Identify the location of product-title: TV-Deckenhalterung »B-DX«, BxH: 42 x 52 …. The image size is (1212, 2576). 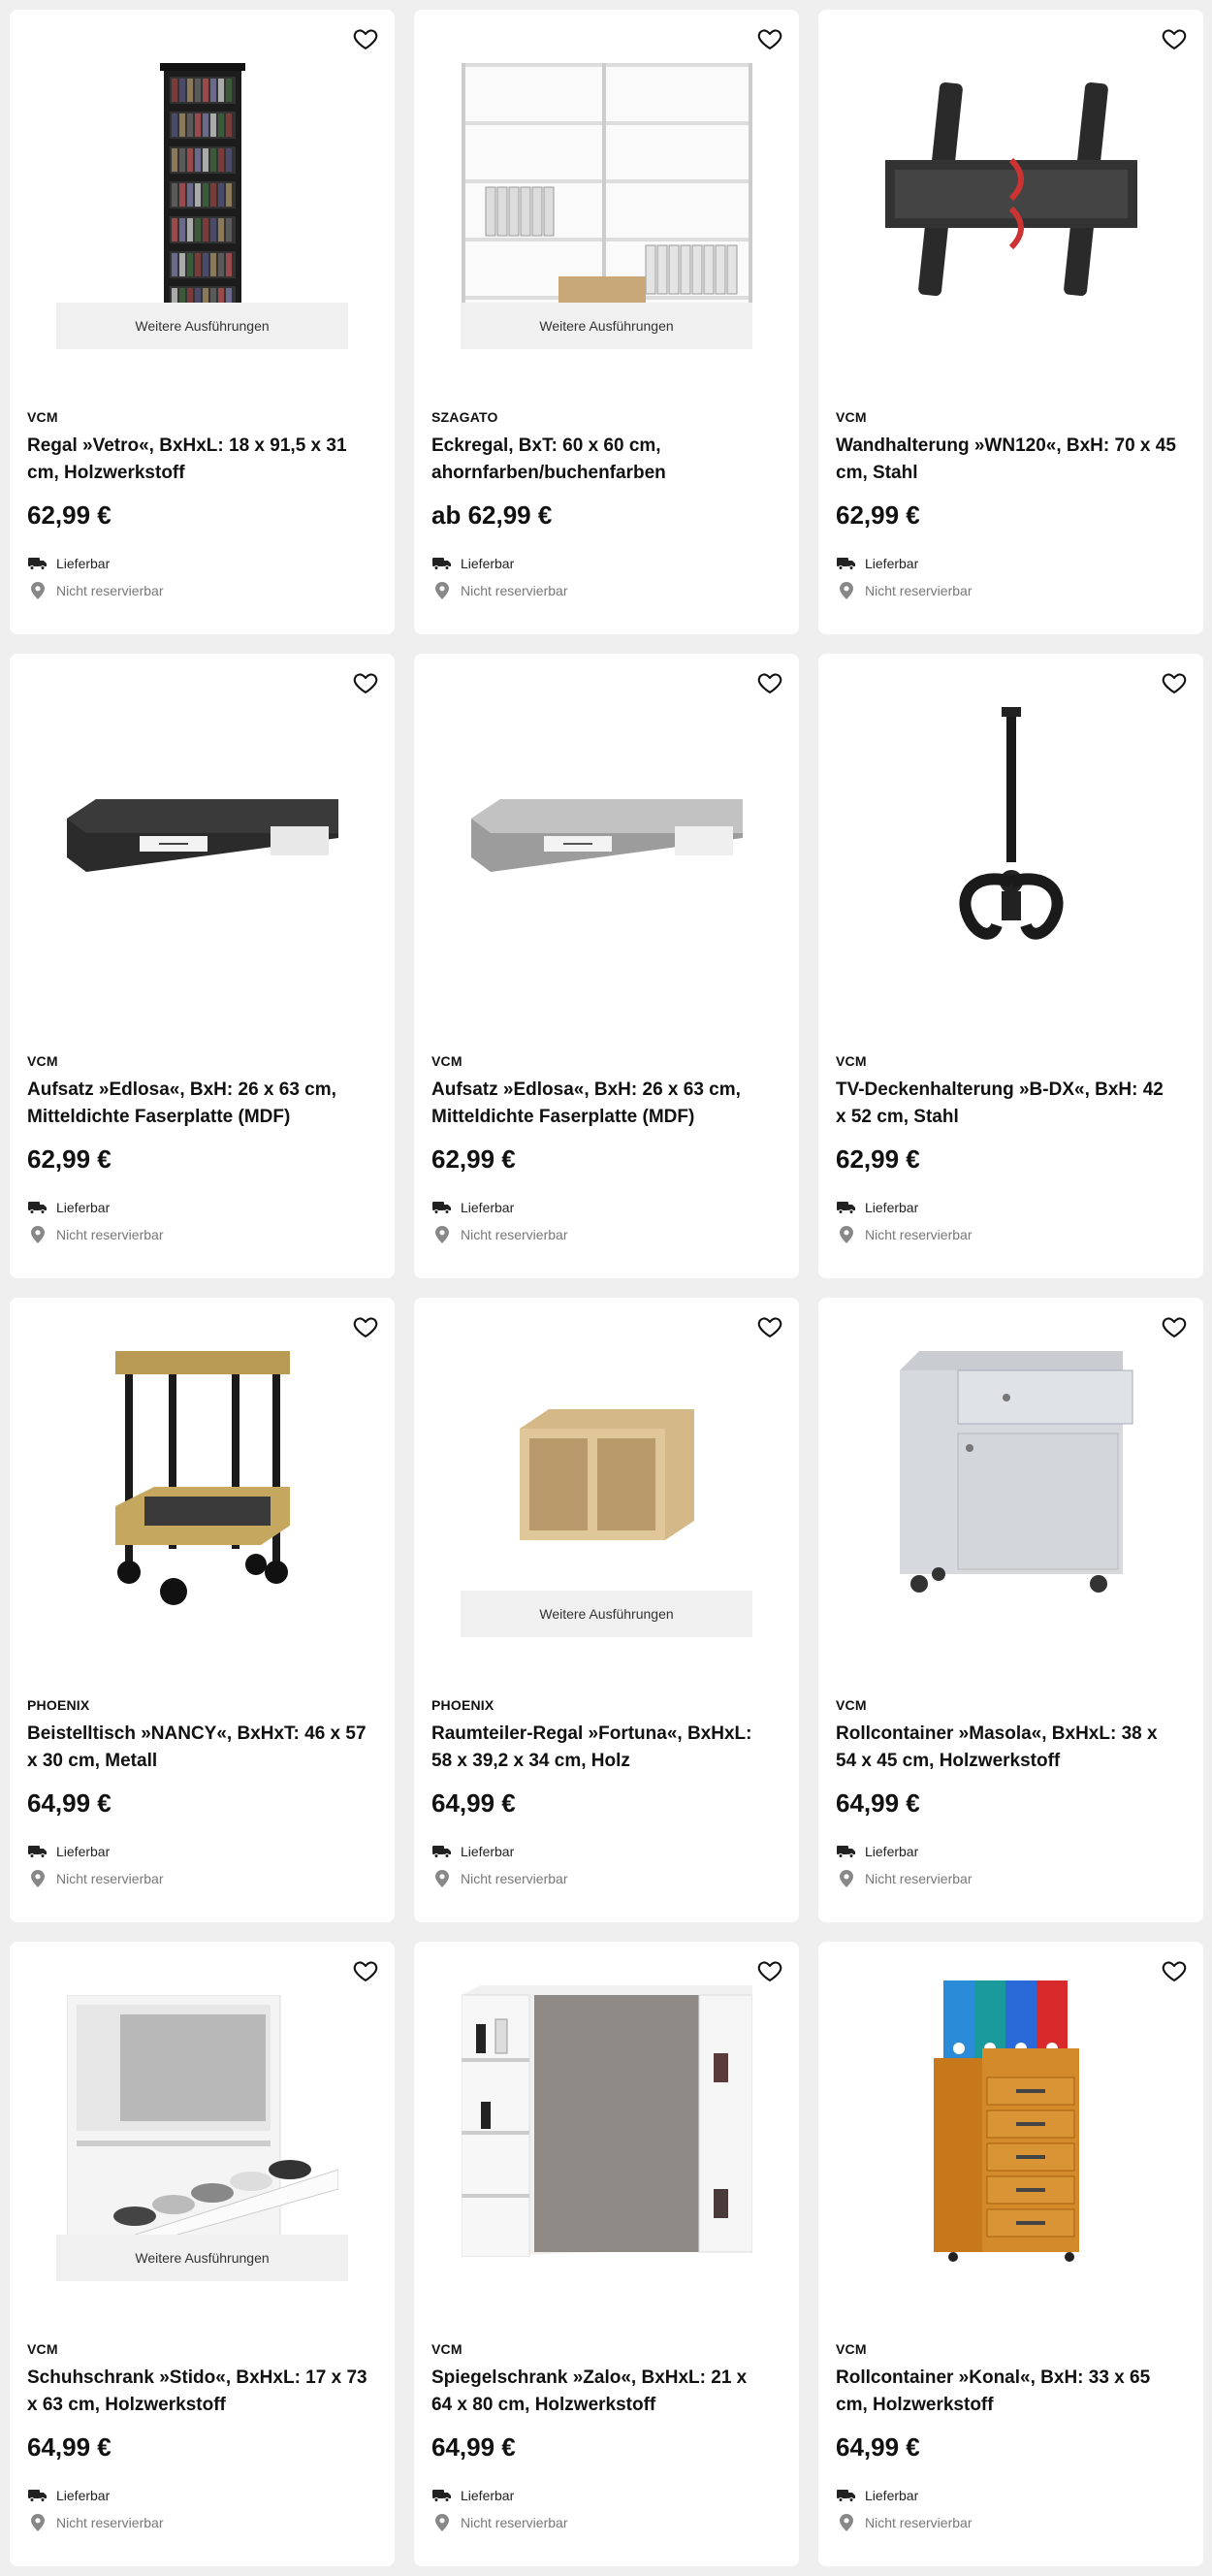
(1006, 1104).